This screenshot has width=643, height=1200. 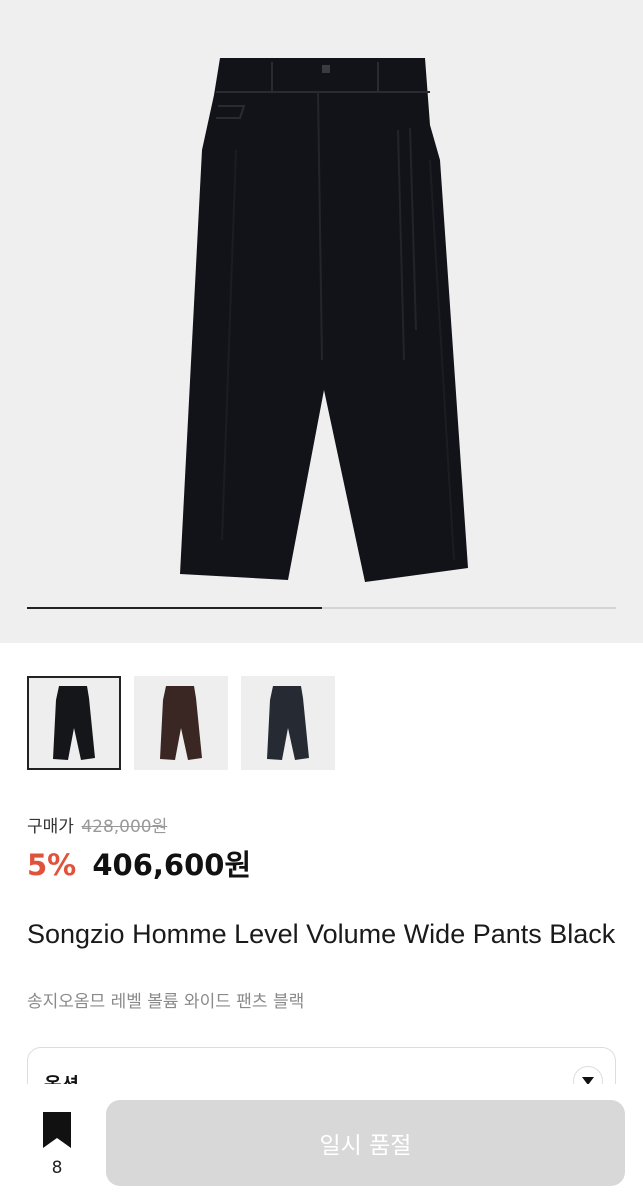 I want to click on price-label-row: 구매가 428,000원, so click(x=97, y=824).